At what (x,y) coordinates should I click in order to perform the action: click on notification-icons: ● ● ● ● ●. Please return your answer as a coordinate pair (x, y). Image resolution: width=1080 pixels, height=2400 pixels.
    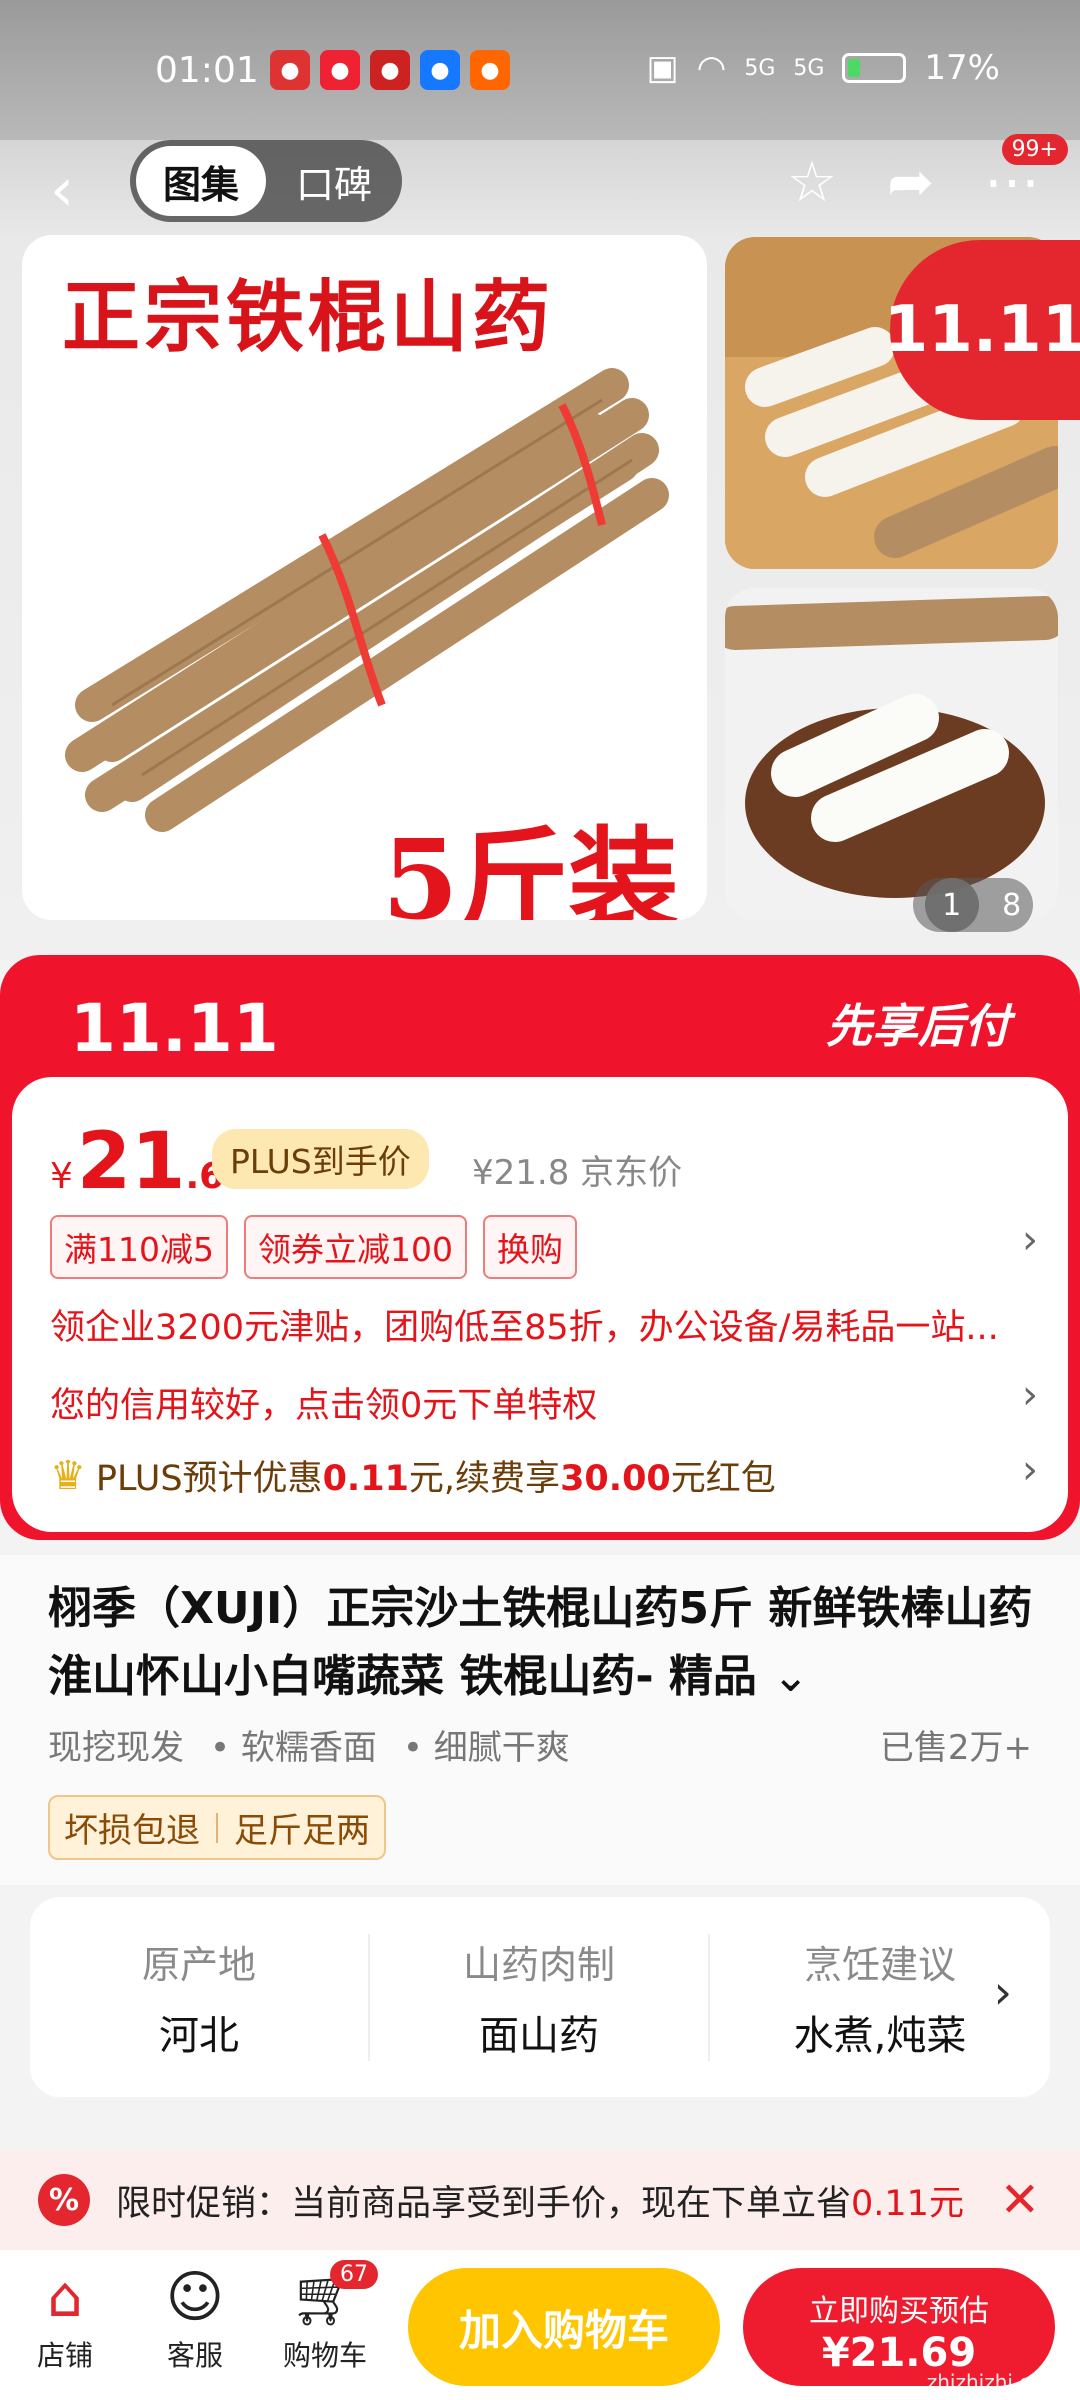
    Looking at the image, I should click on (390, 70).